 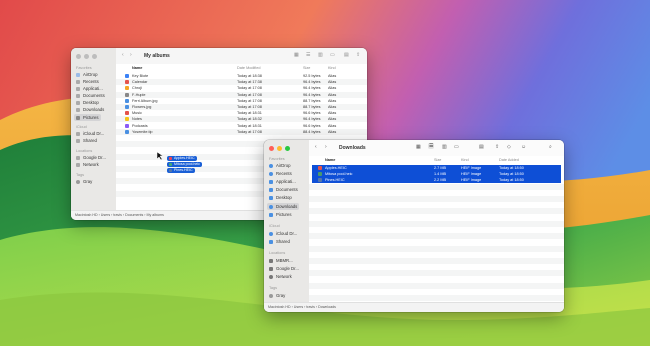 What do you see at coordinates (142, 107) in the screenshot?
I see `cell-name: Flowers.jpg` at bounding box center [142, 107].